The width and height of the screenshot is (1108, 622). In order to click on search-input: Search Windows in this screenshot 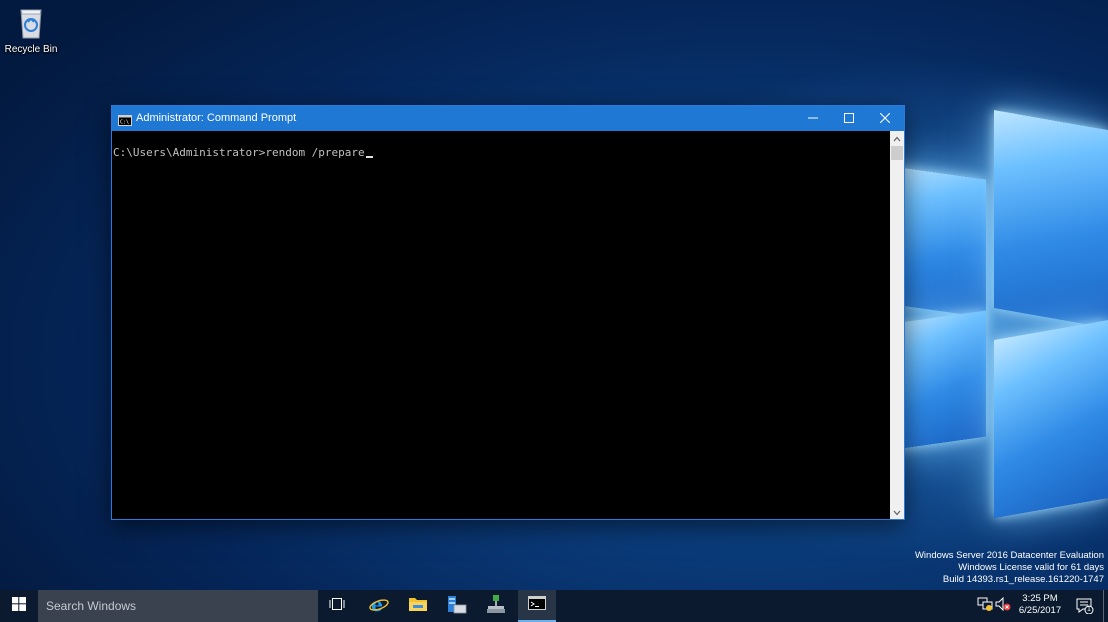, I will do `click(178, 606)`.